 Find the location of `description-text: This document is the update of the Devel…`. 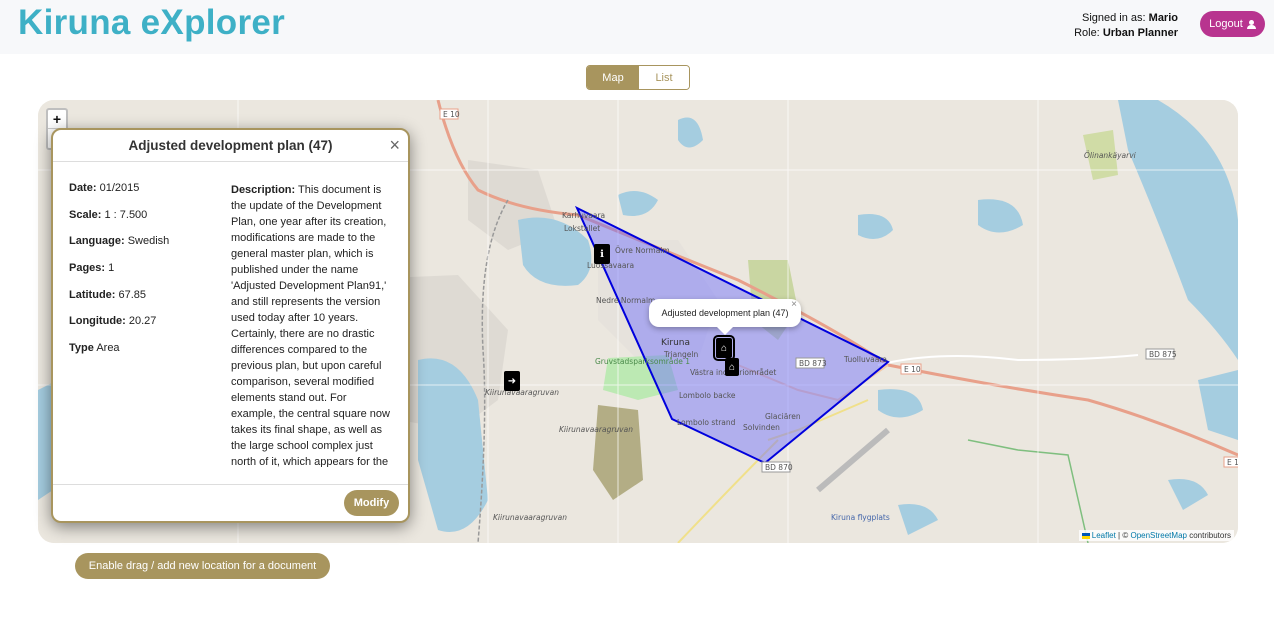

description-text: This document is the update of the Devel… is located at coordinates (310, 325).